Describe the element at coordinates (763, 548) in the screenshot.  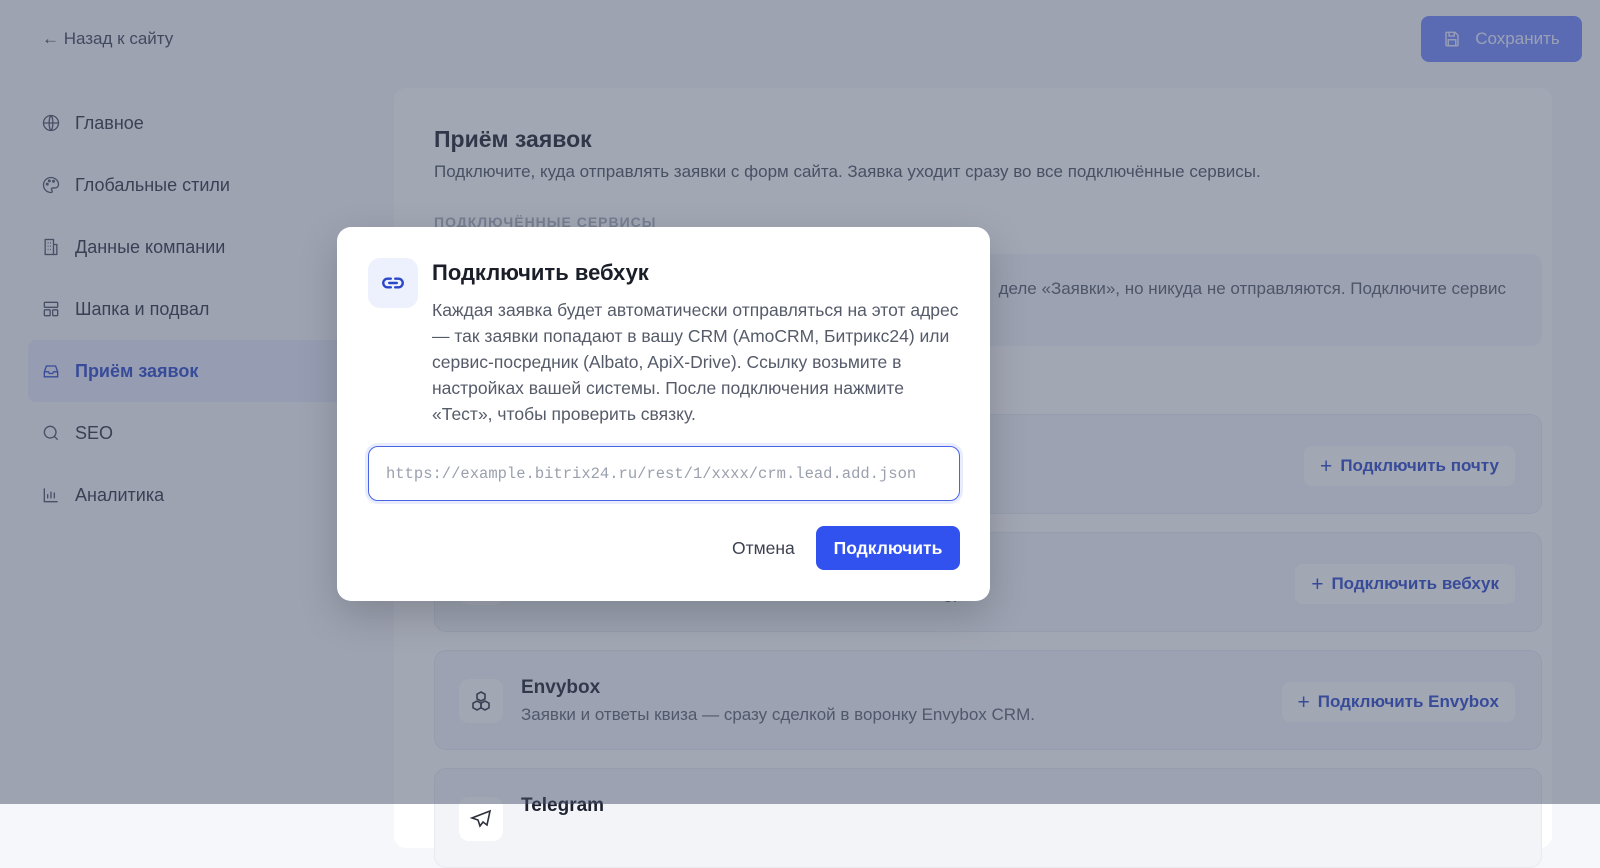
I see `cancel-button: Отмена` at that location.